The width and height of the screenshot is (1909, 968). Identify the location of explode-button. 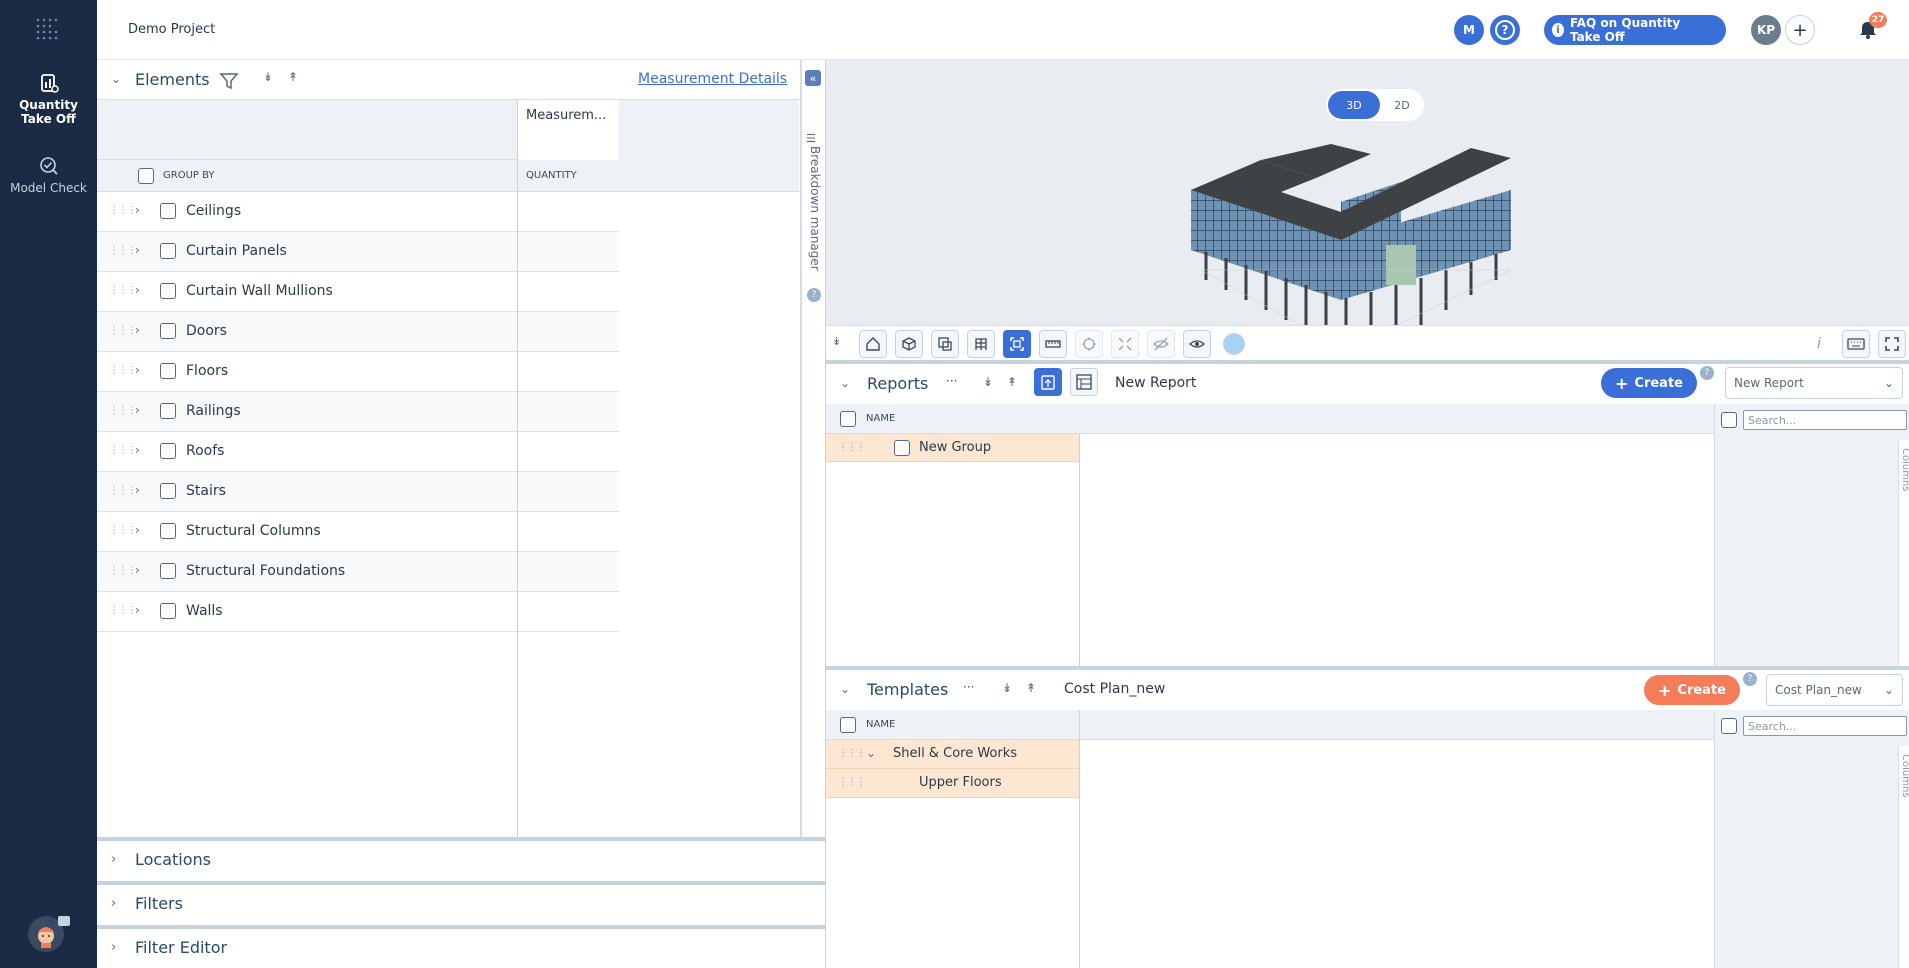
(1125, 344).